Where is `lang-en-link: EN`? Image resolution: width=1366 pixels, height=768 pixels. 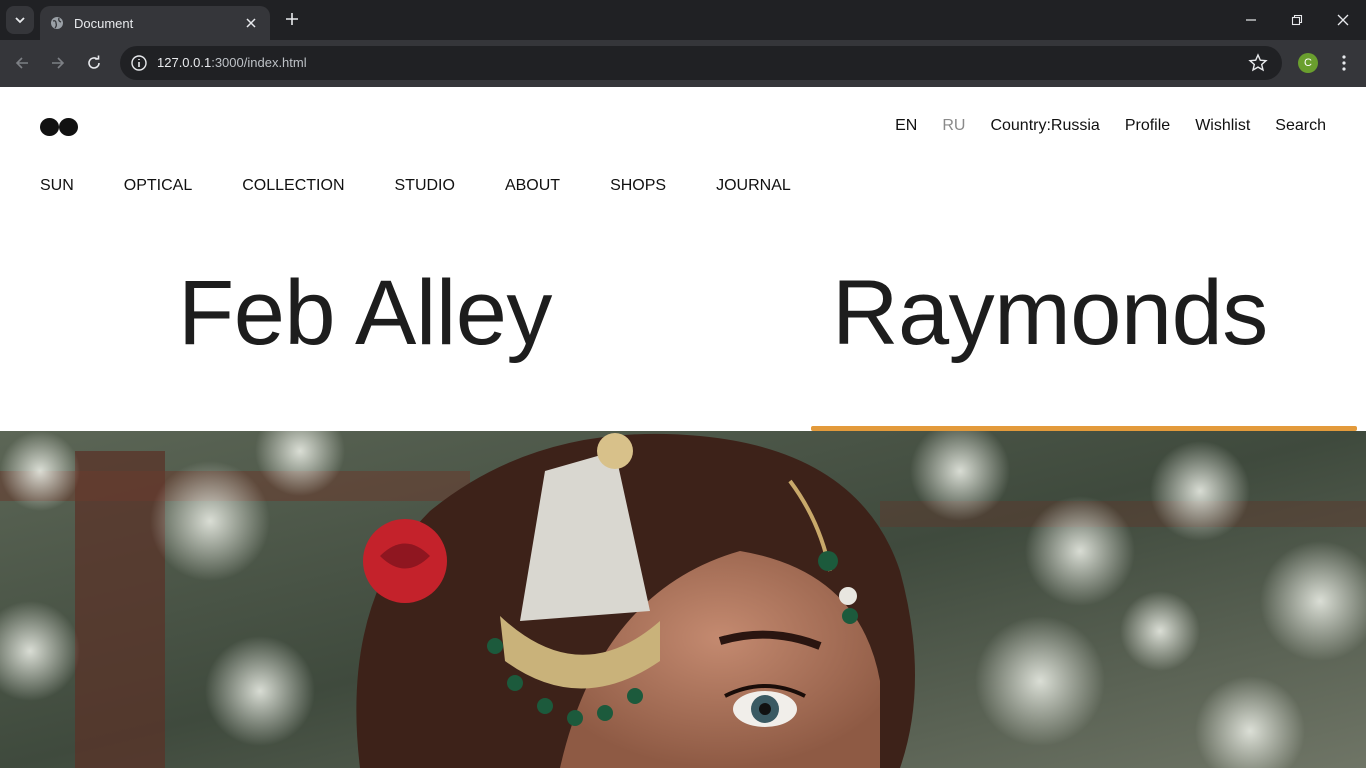
lang-en-link: EN is located at coordinates (906, 126).